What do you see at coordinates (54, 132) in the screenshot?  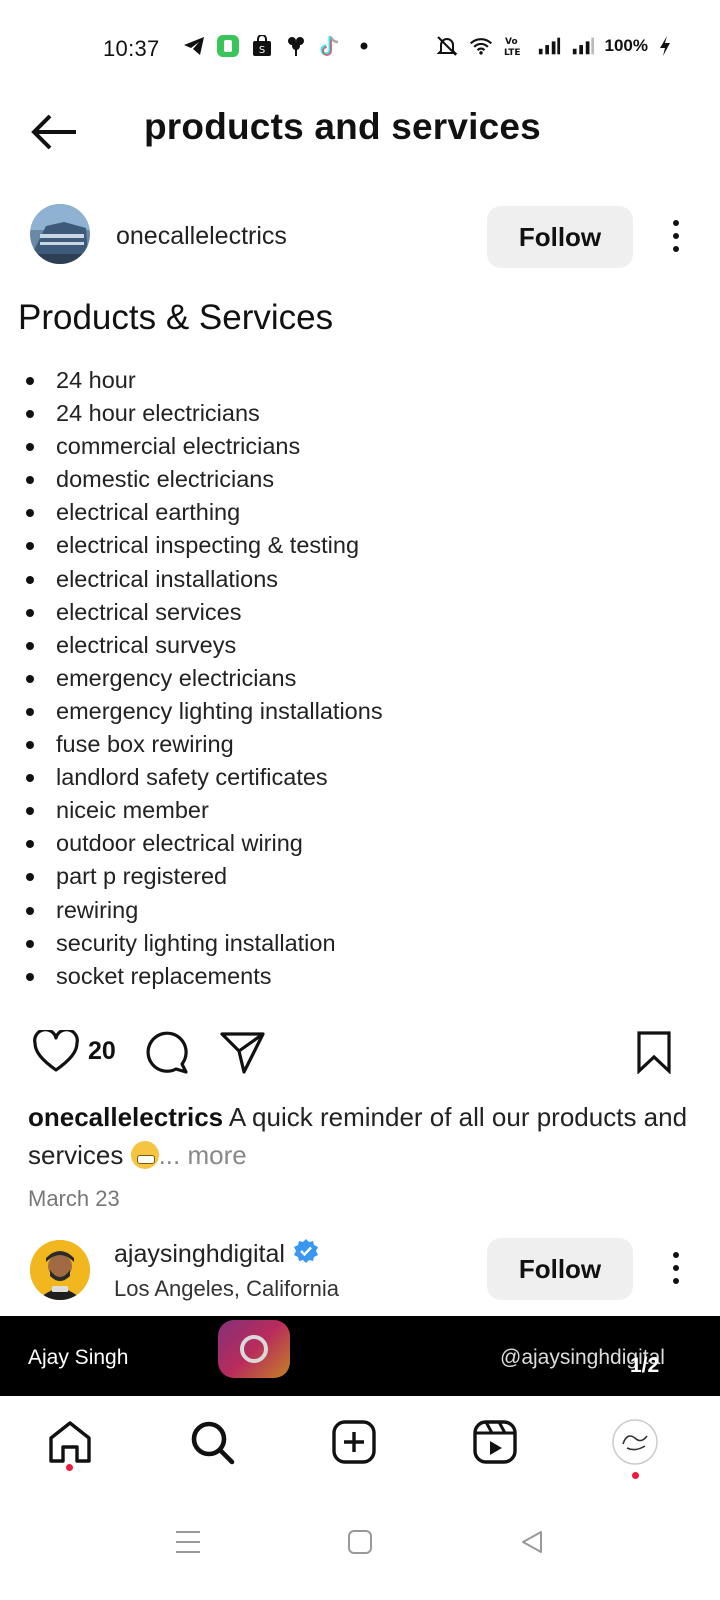 I see `back-arrow-icon` at bounding box center [54, 132].